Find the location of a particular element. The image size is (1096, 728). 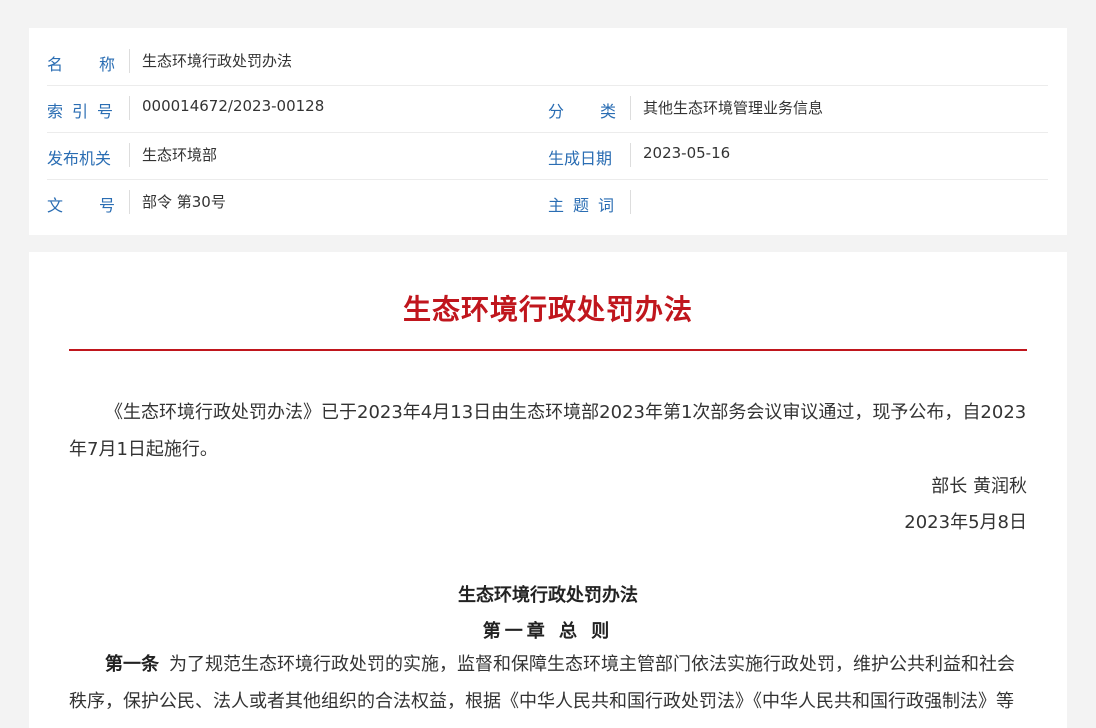

meta-row-issuer: 发布机关 生态环境部 生成日期 2023-05-16 is located at coordinates (547, 156).